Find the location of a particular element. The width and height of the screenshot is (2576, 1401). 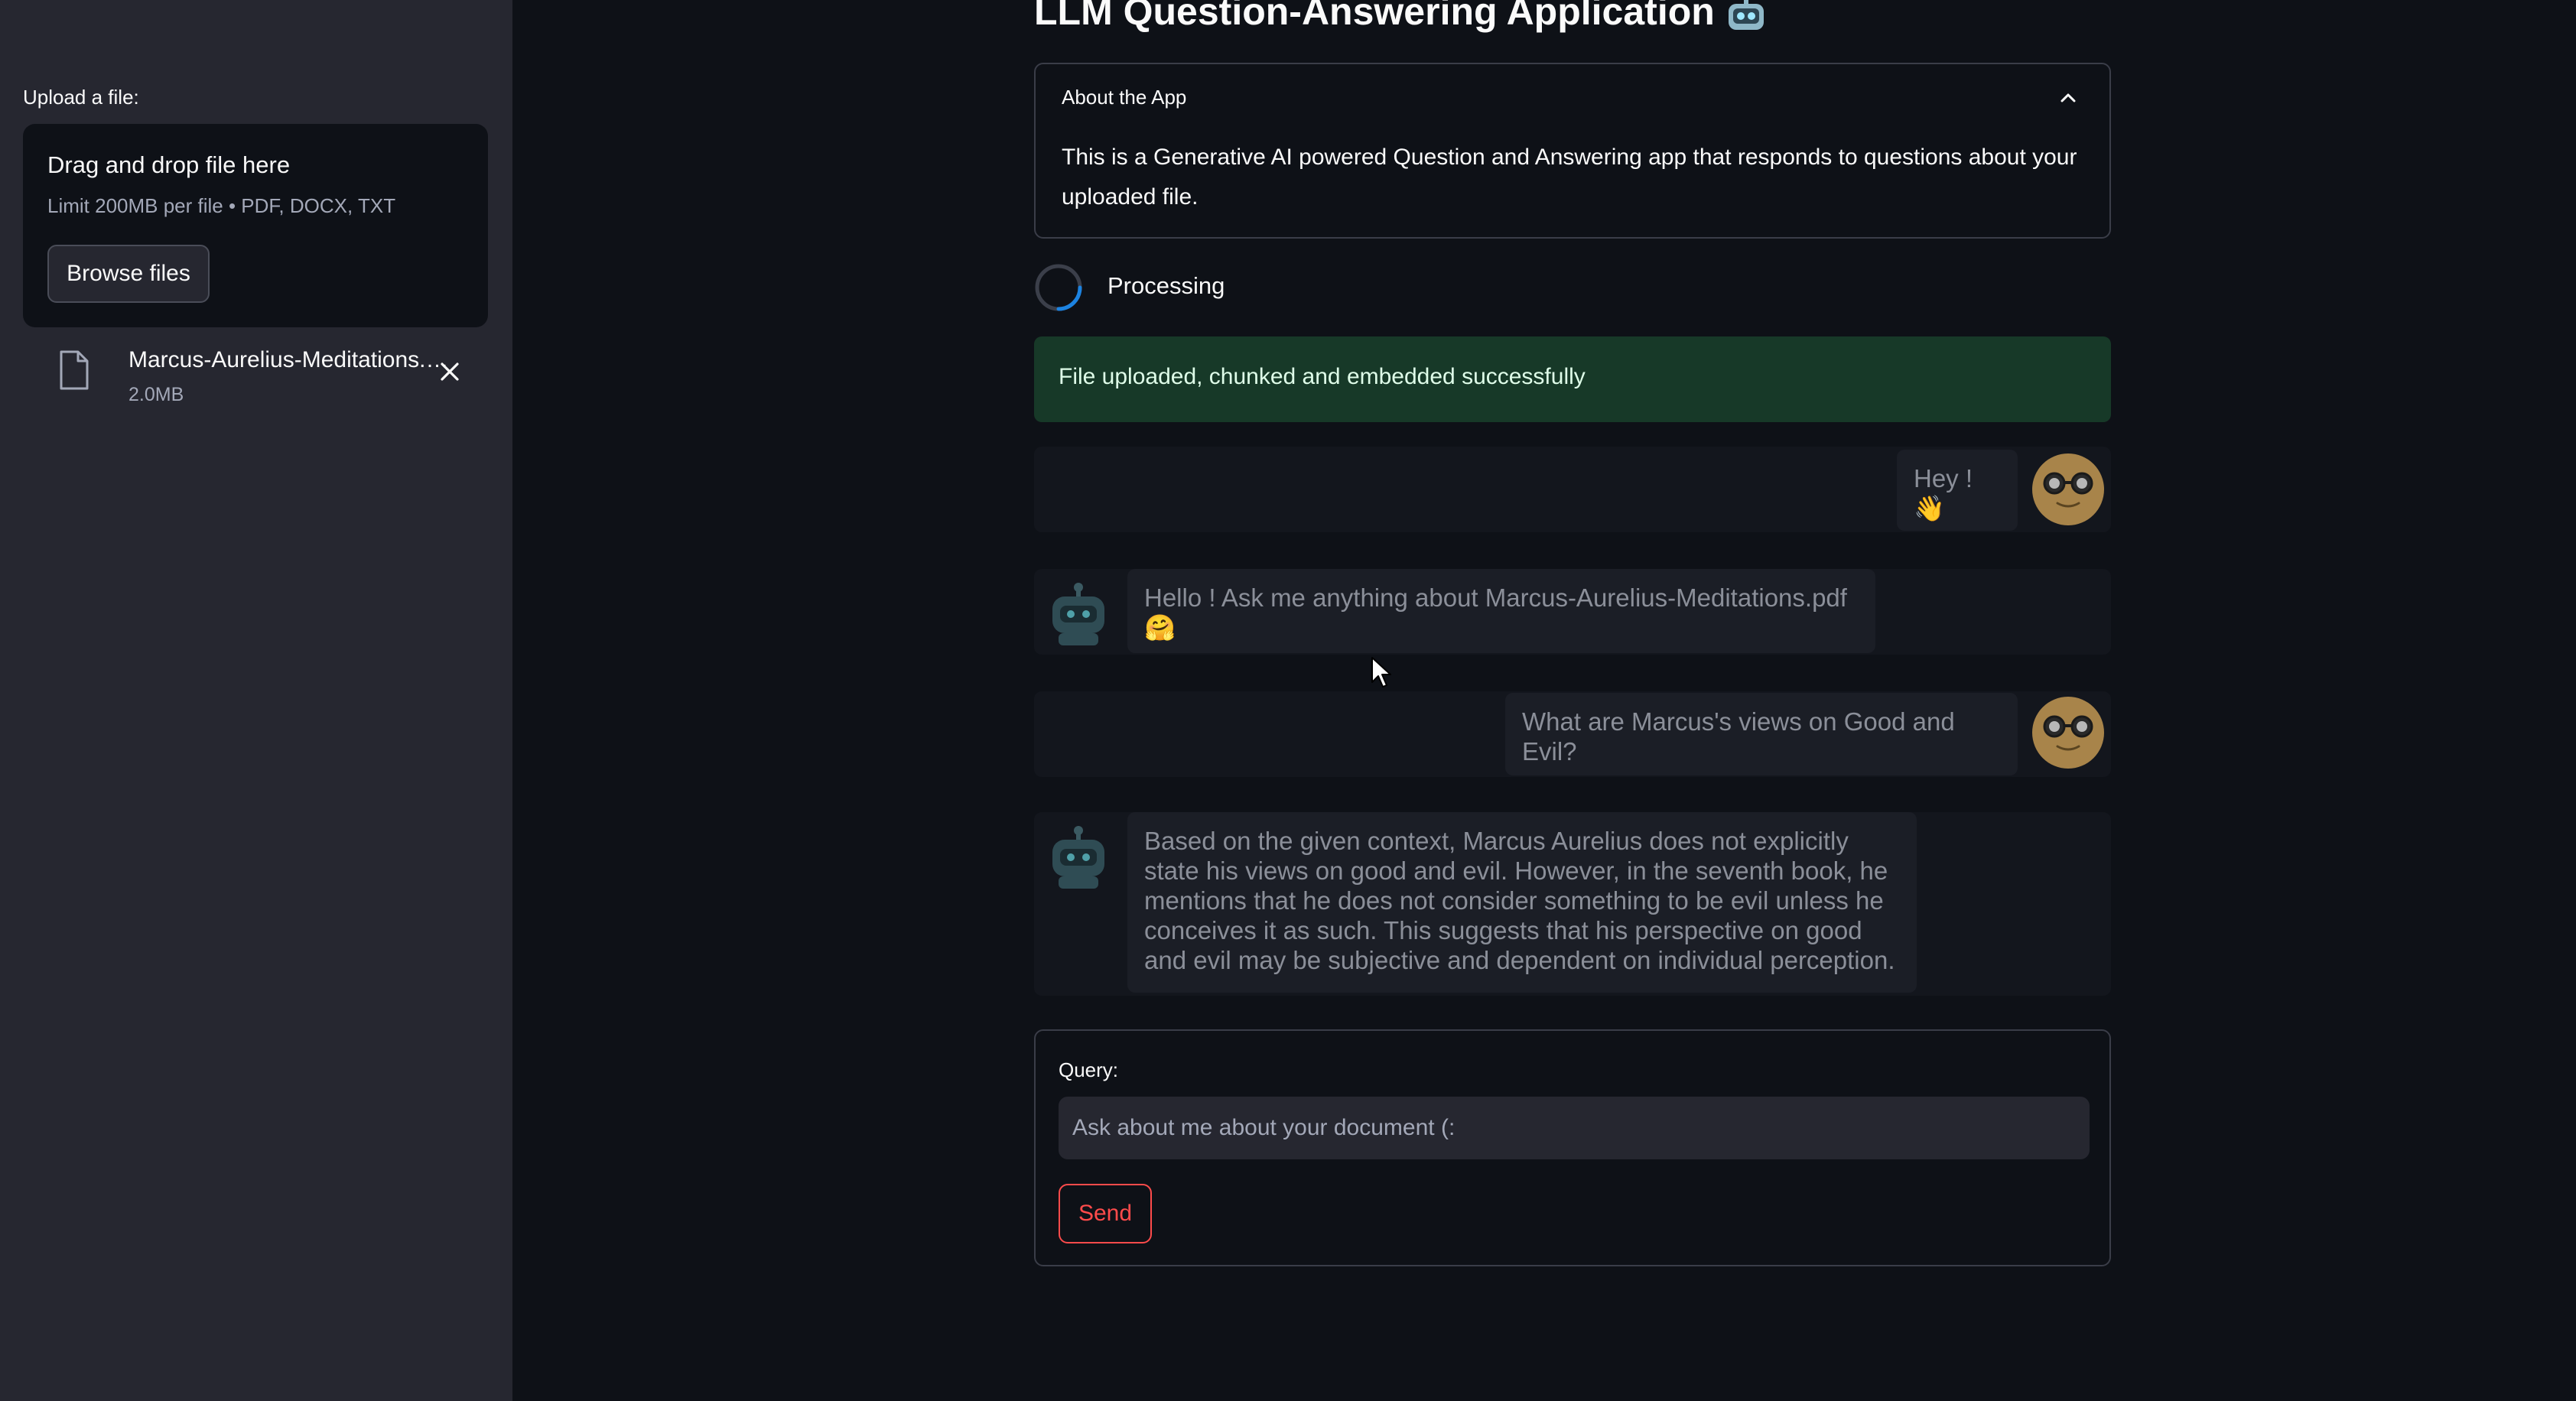

page-title: LLM Question-Answering Application is located at coordinates (1400, 17).